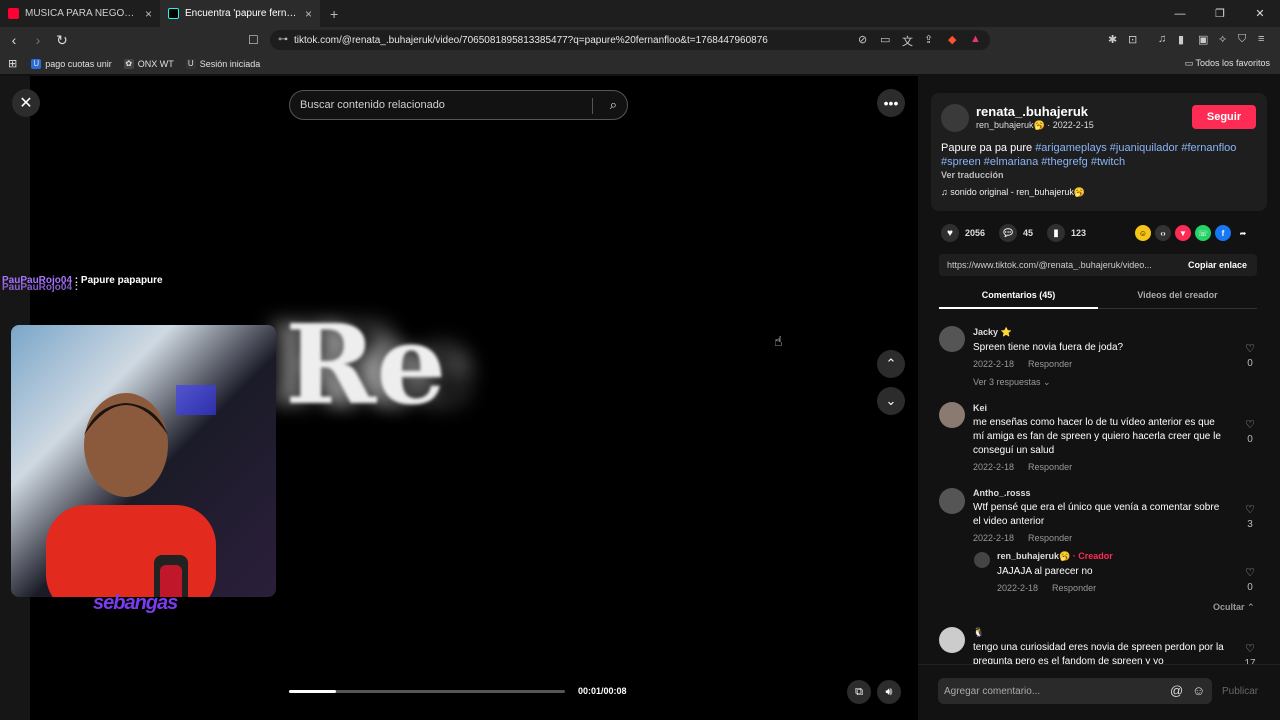  What do you see at coordinates (1143, 233) in the screenshot?
I see `coin-icon: ☺` at bounding box center [1143, 233].